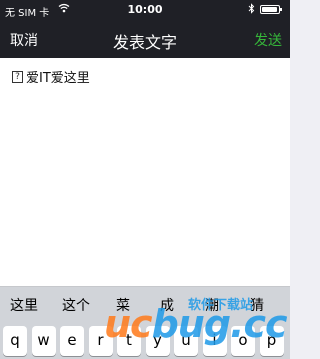 The height and width of the screenshot is (359, 320). What do you see at coordinates (251, 10) in the screenshot?
I see `bluetooth-icon` at bounding box center [251, 10].